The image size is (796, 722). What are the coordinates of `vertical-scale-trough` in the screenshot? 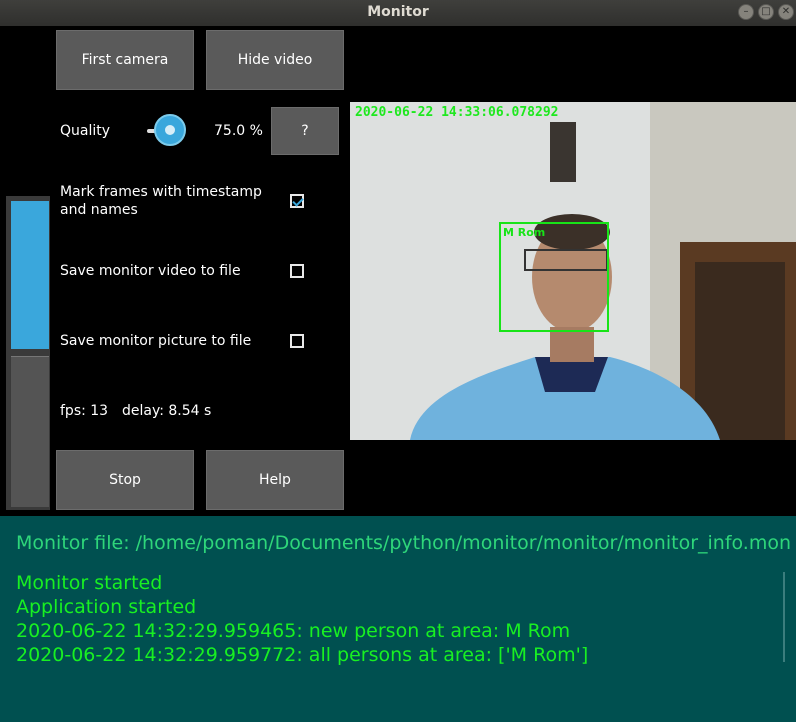 It's located at (30, 431).